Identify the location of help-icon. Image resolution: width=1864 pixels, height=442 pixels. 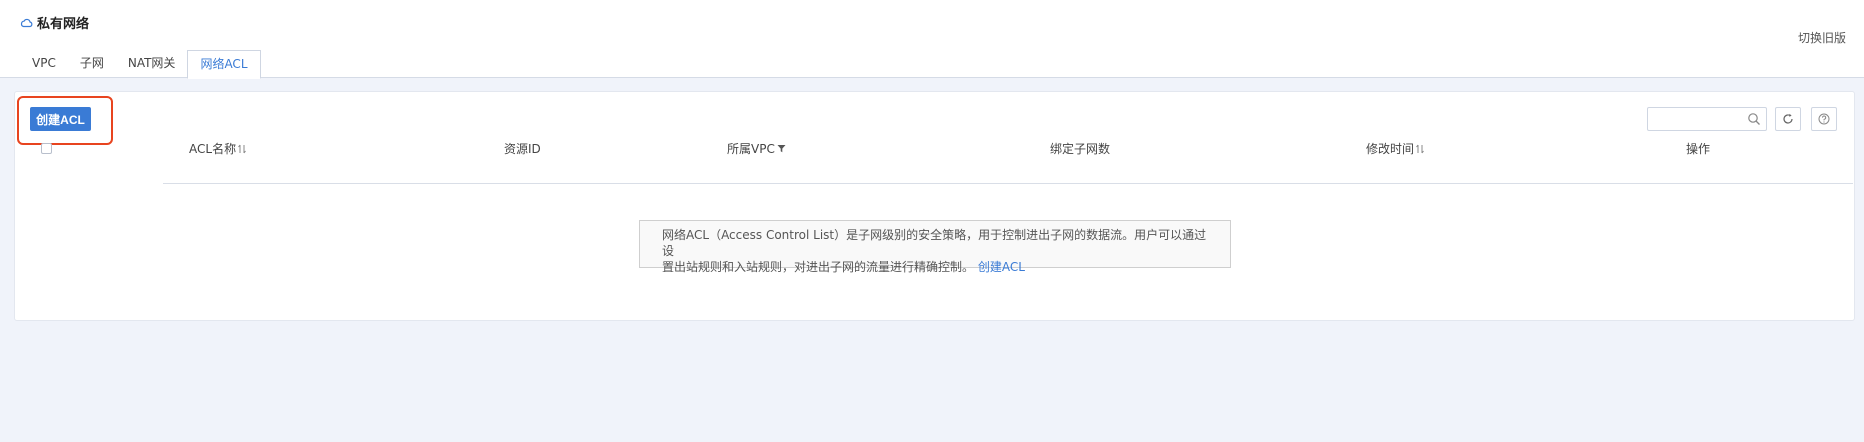
(1824, 119).